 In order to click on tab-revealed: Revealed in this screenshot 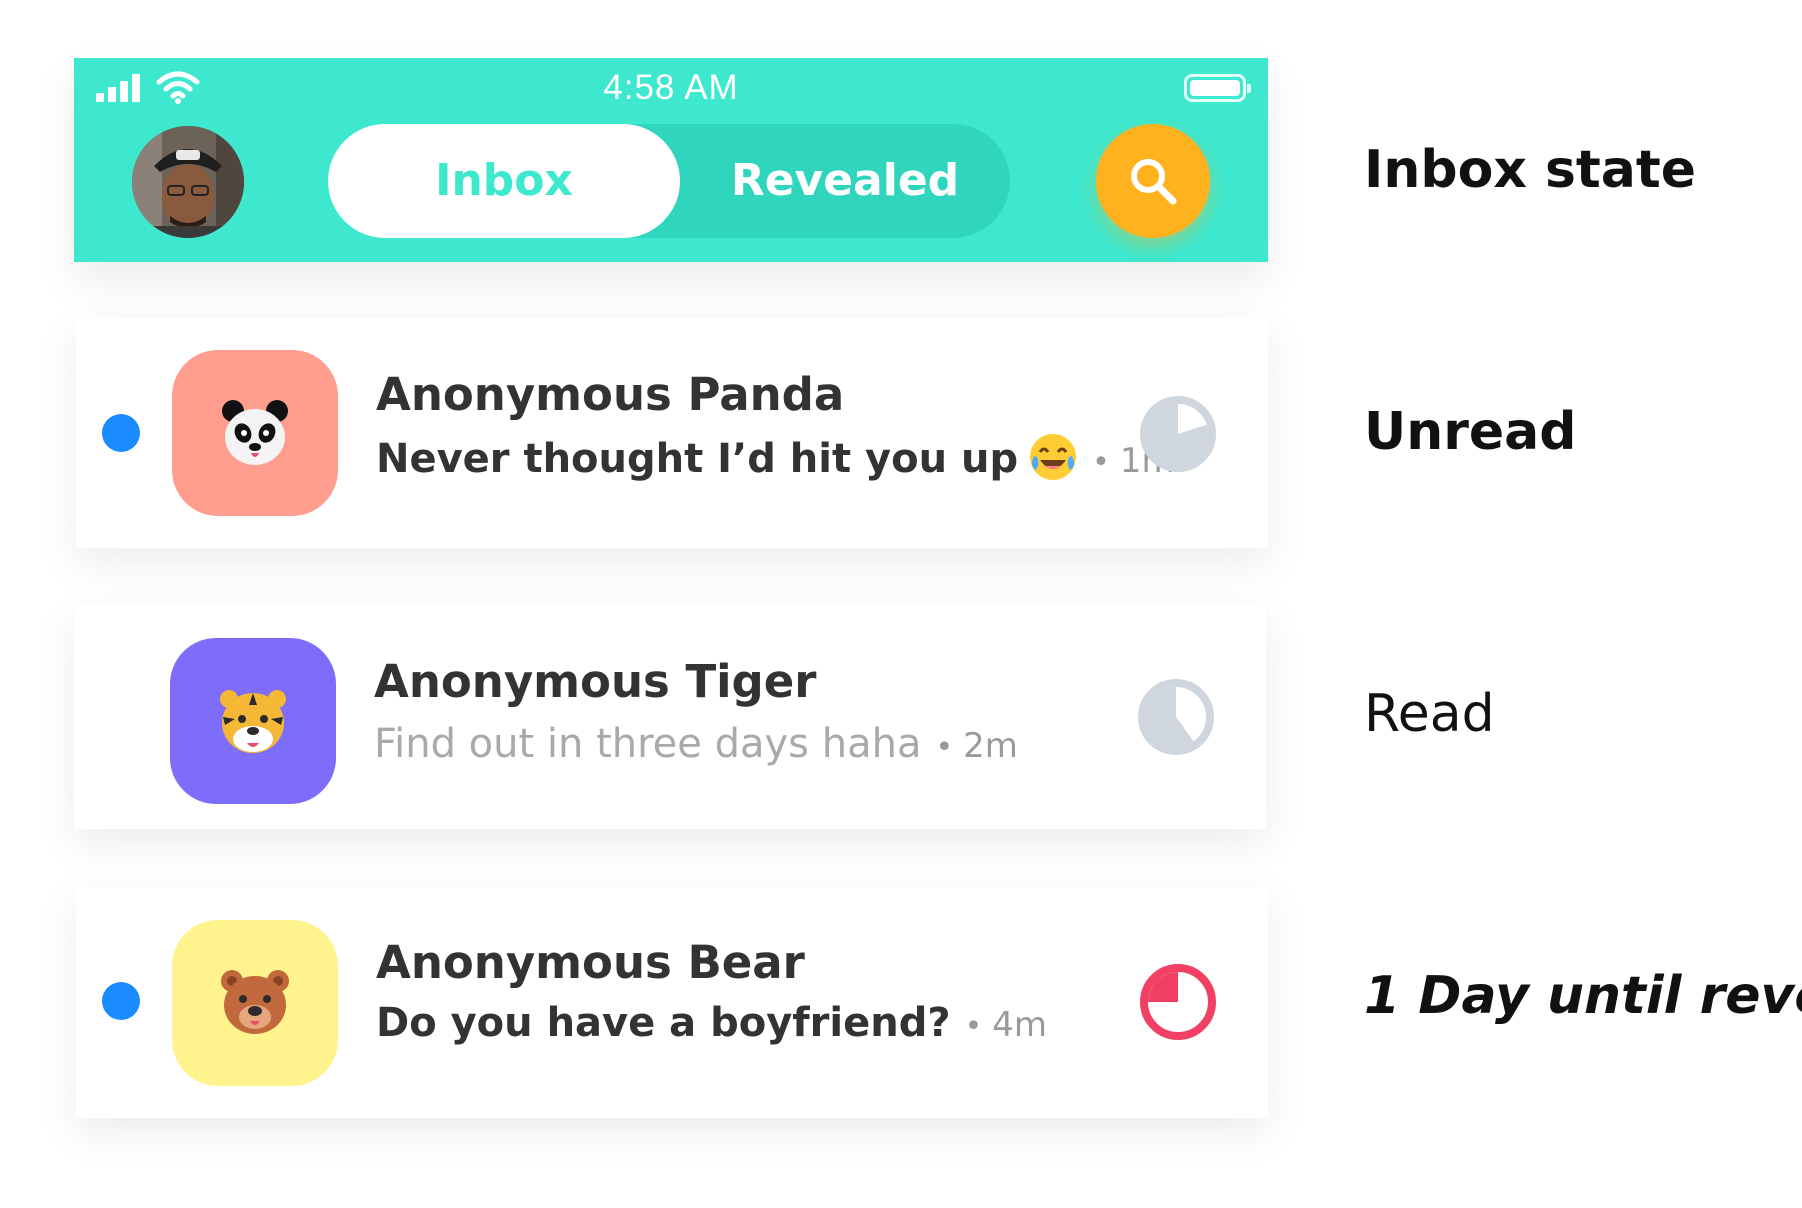, I will do `click(845, 181)`.